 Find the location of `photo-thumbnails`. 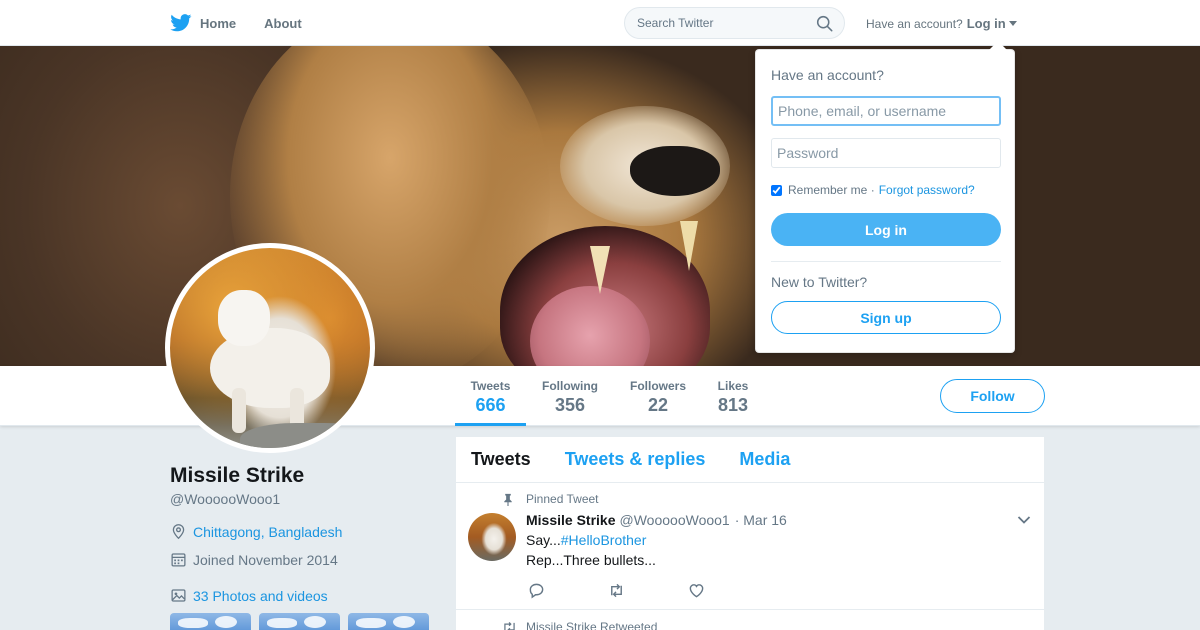

photo-thumbnails is located at coordinates (303, 621).